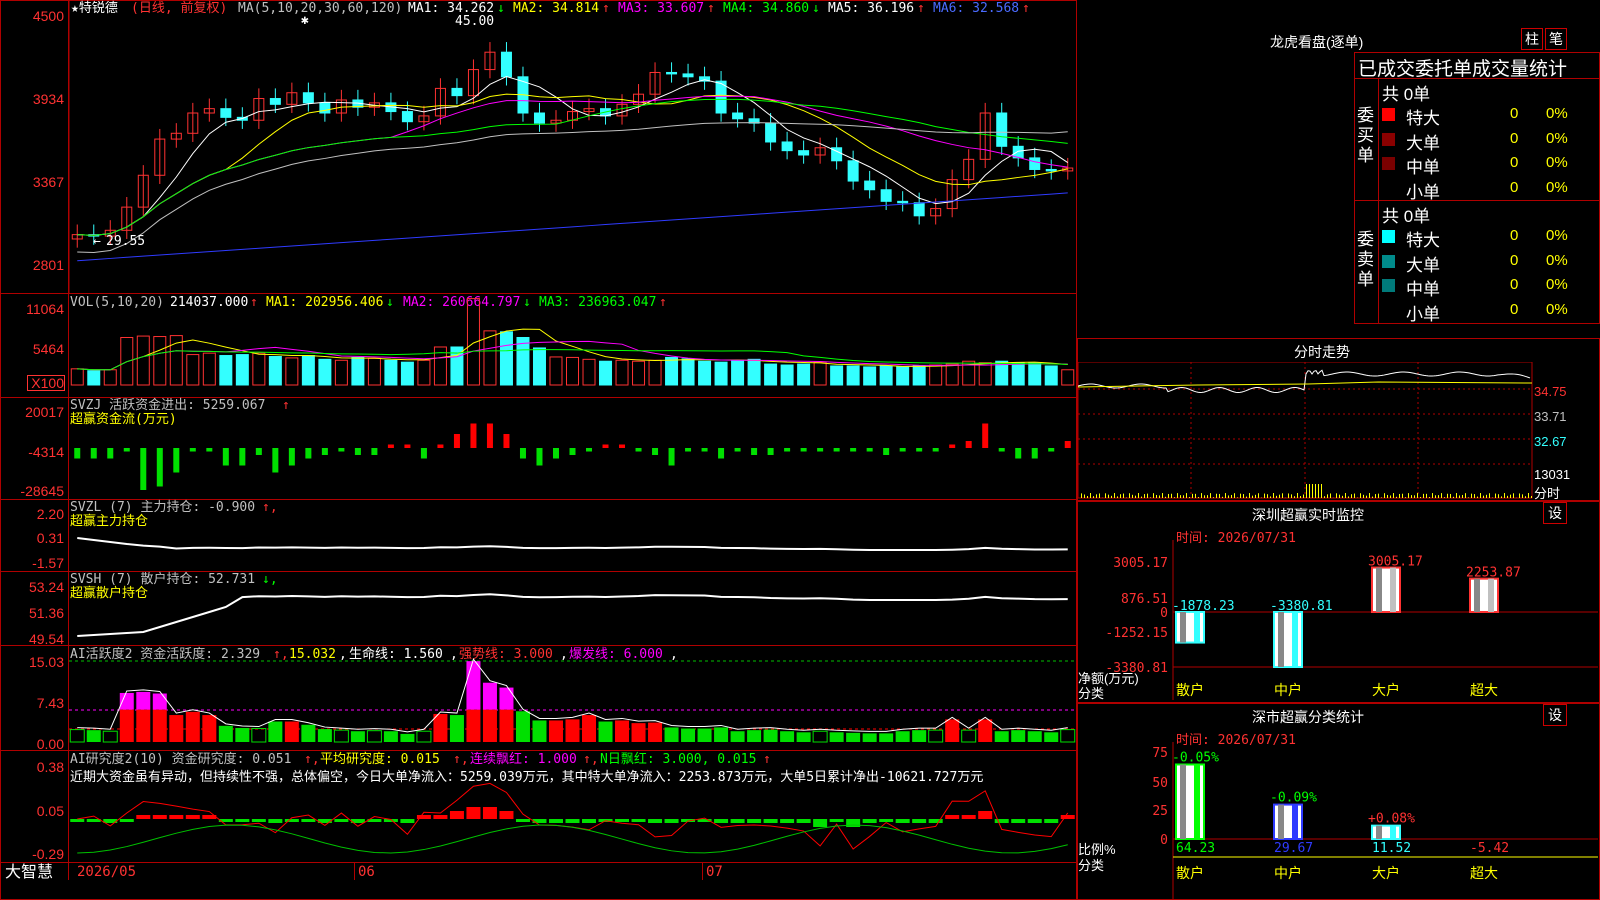 The image size is (1600, 900). Describe the element at coordinates (1386, 873) in the screenshot. I see `cls-category-label: 大户` at that location.